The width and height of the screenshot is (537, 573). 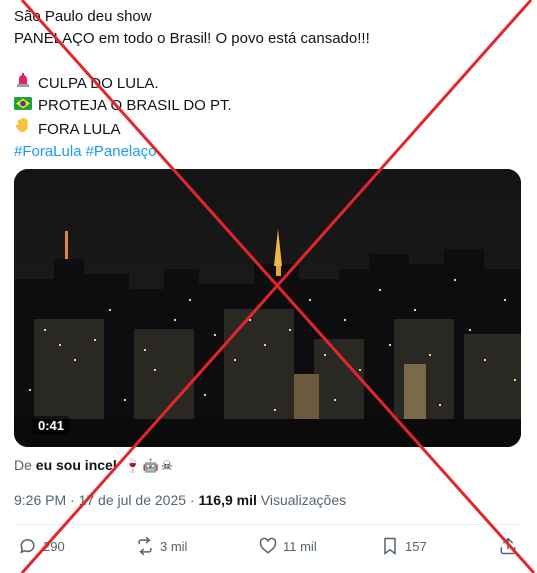 I want to click on video-duration: 0:41, so click(x=51, y=425).